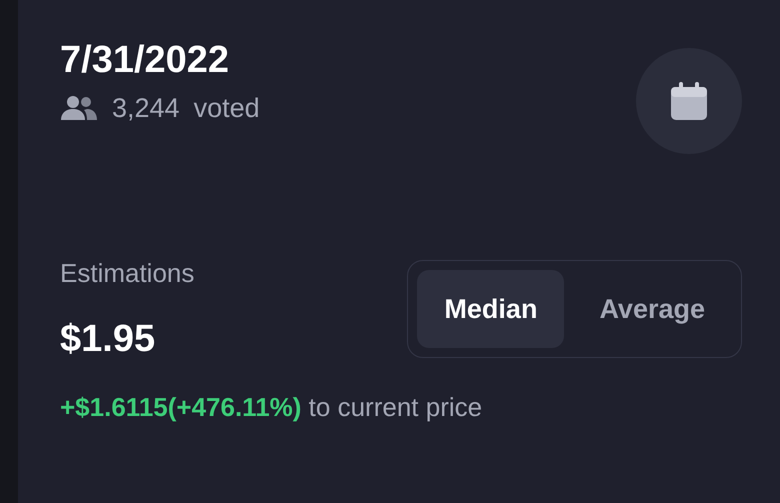  What do you see at coordinates (127, 273) in the screenshot?
I see `estimations-label: Estimations` at bounding box center [127, 273].